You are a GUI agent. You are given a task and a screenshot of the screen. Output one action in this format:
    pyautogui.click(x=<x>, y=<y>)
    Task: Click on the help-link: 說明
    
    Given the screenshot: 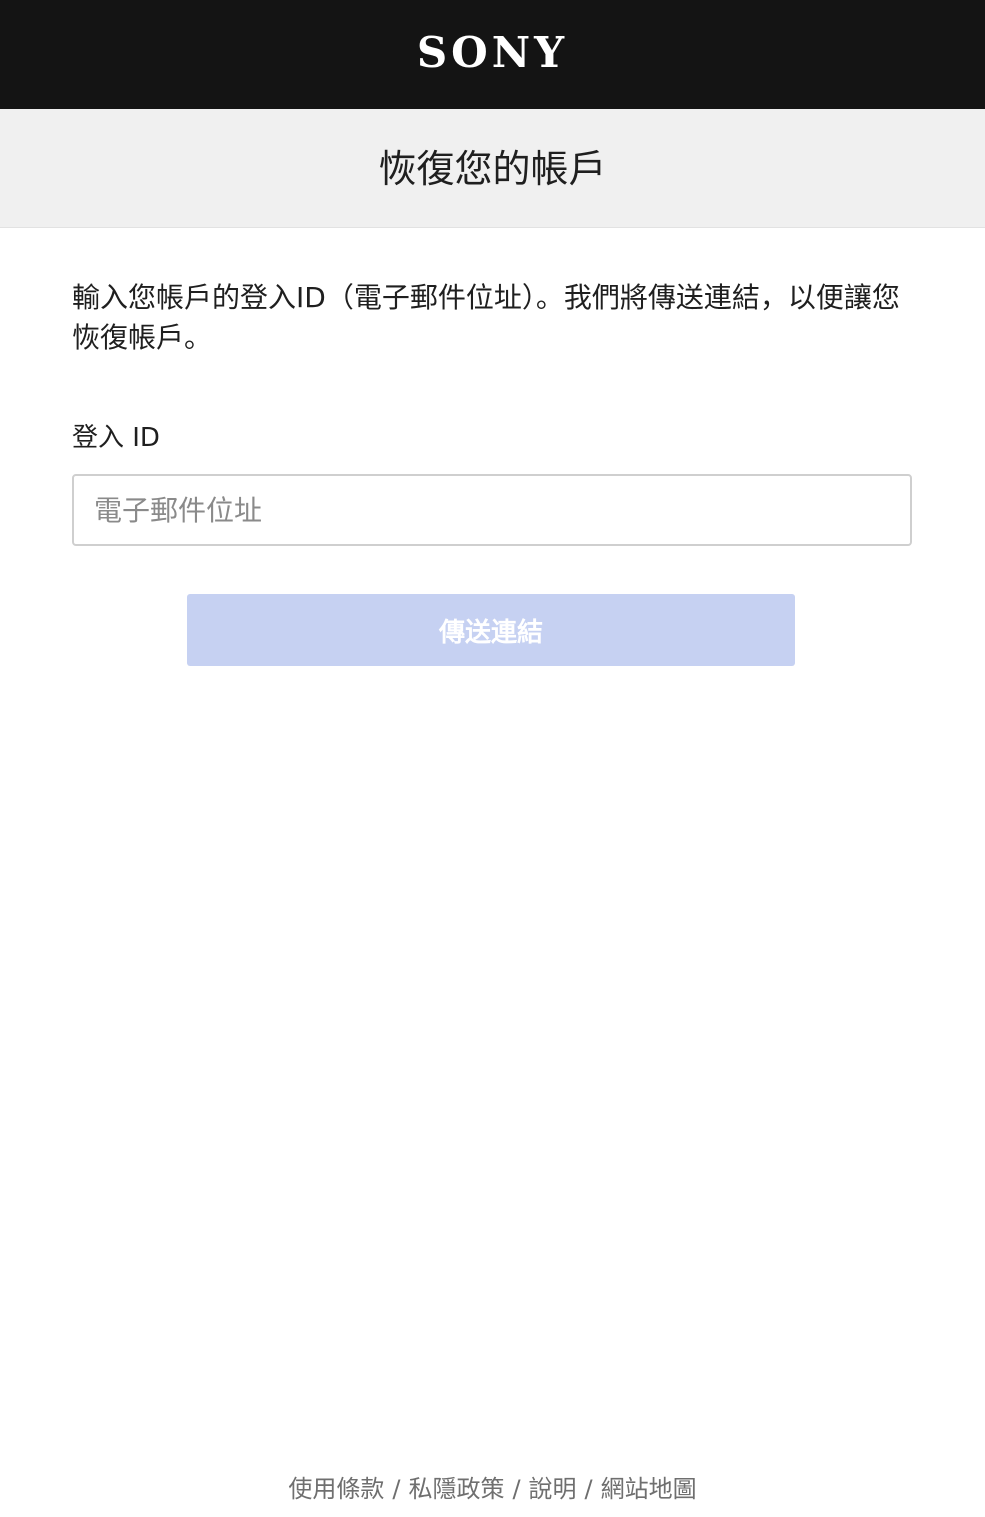 What is the action you would take?
    pyautogui.click(x=553, y=1489)
    